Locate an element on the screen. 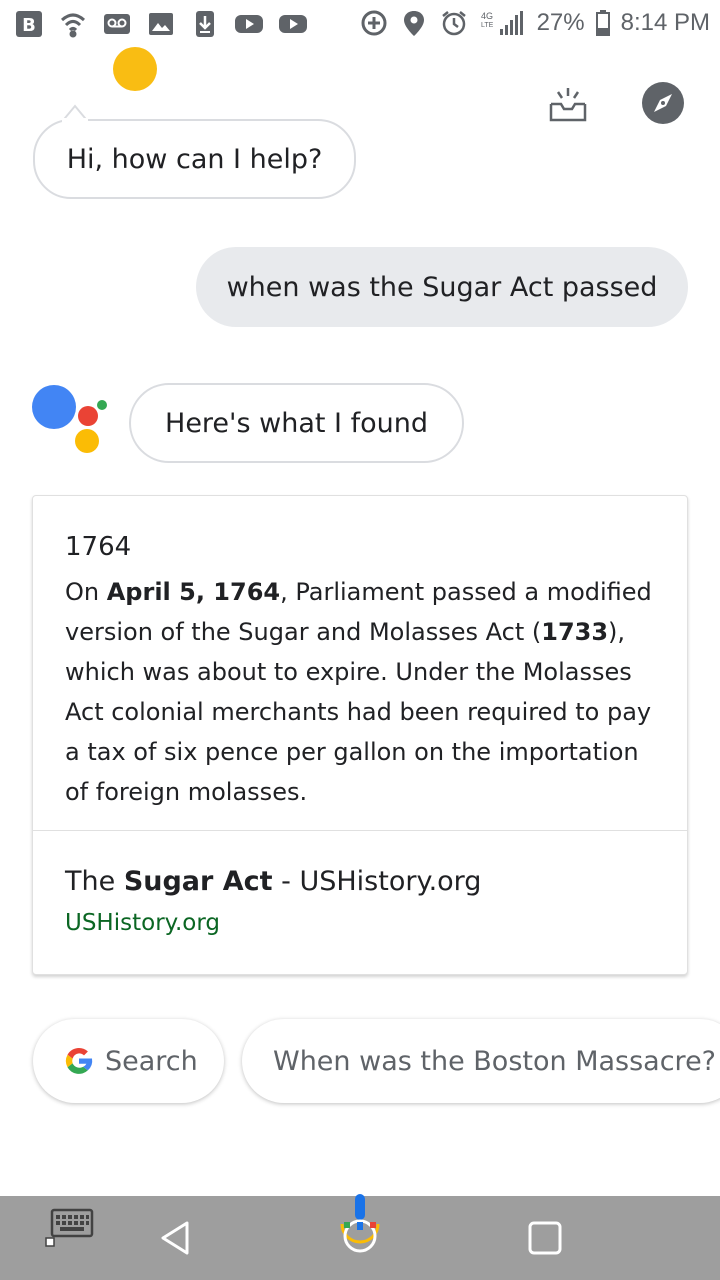 The image size is (720, 1280). source-title-bold: Sugar Act is located at coordinates (198, 881).